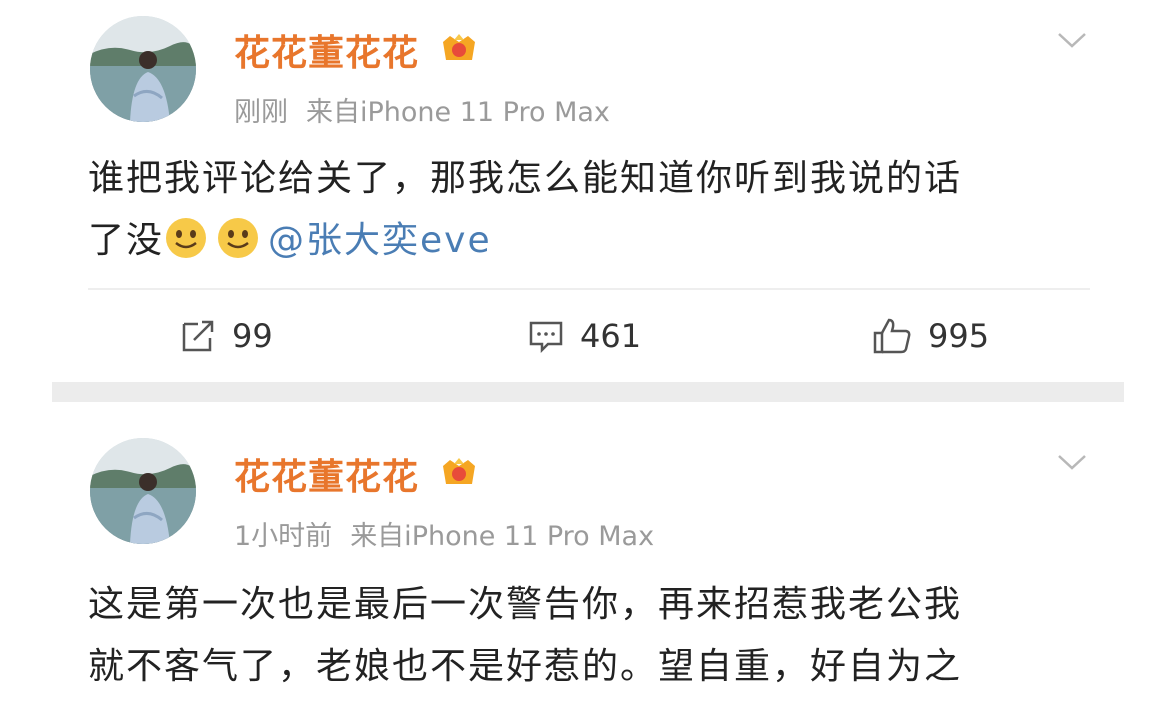 The image size is (1166, 728). I want to click on content-line: 就不客气了，老娘也不是好惹的。望自重，好自为之, so click(525, 666).